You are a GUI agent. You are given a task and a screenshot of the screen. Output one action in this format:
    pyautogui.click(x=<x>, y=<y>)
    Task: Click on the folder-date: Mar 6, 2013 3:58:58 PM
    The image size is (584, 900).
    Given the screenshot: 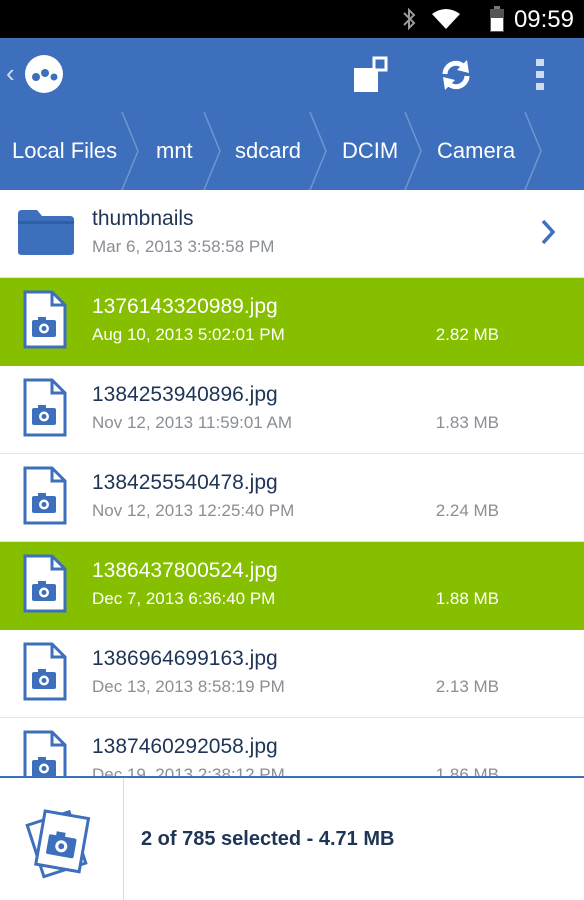 What is the action you would take?
    pyautogui.click(x=183, y=246)
    